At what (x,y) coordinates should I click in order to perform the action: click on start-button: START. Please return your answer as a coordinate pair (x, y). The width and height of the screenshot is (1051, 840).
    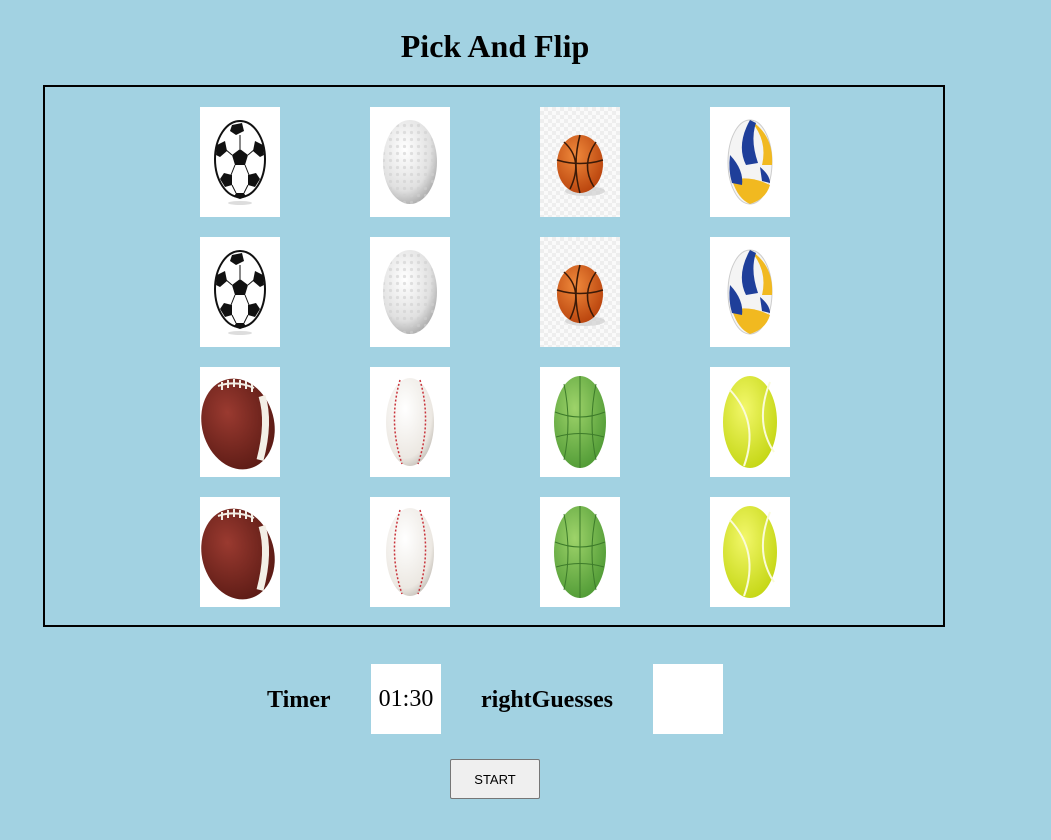
    Looking at the image, I should click on (495, 779).